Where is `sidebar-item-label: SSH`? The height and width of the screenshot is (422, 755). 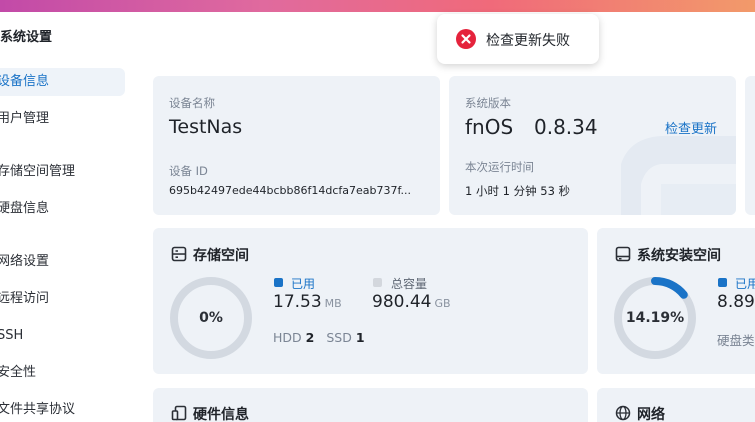
sidebar-item-label: SSH is located at coordinates (12, 335).